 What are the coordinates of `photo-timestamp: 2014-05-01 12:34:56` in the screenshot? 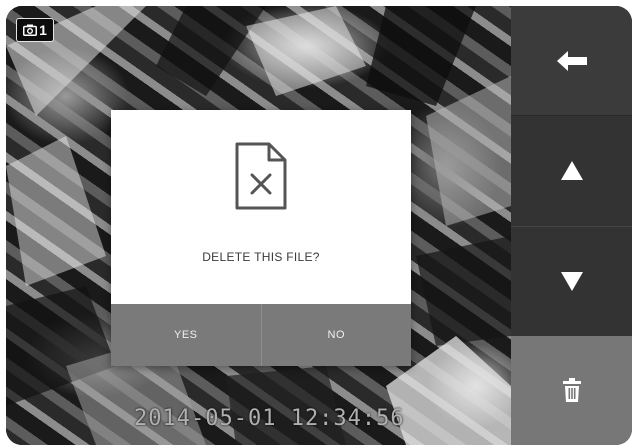 It's located at (269, 418).